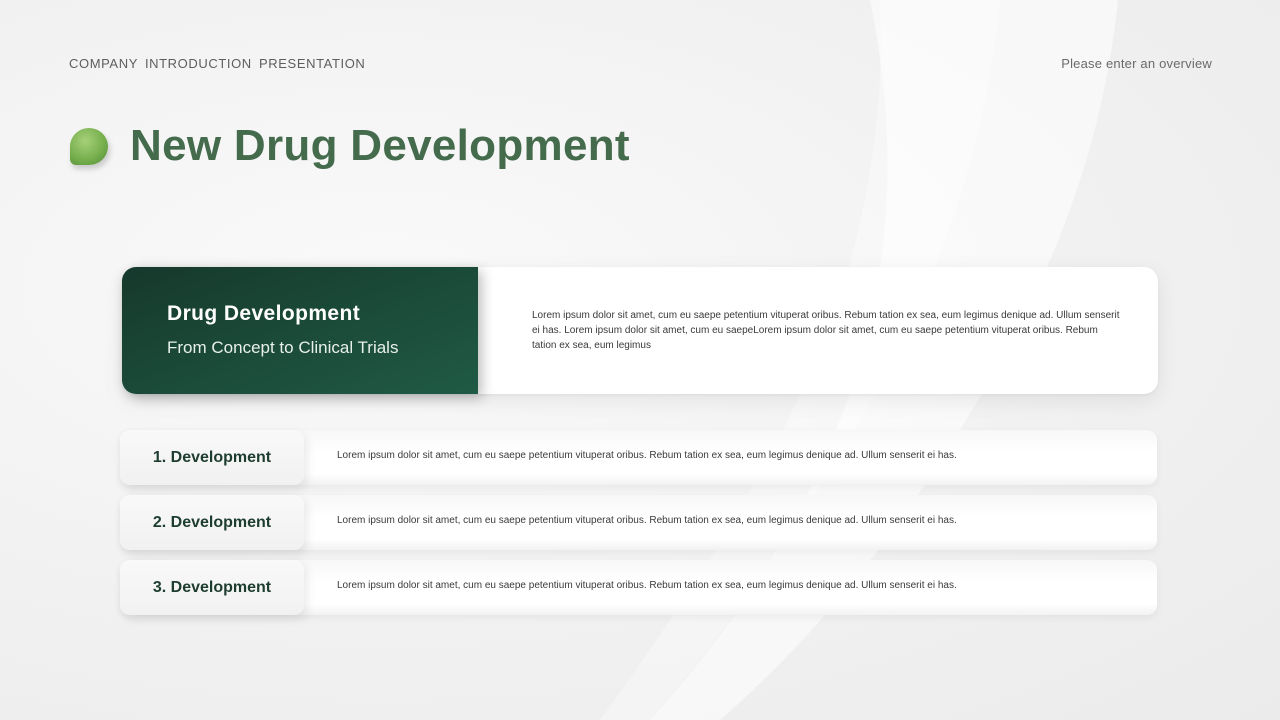  What do you see at coordinates (212, 587) in the screenshot?
I see `row-label: 3. Development` at bounding box center [212, 587].